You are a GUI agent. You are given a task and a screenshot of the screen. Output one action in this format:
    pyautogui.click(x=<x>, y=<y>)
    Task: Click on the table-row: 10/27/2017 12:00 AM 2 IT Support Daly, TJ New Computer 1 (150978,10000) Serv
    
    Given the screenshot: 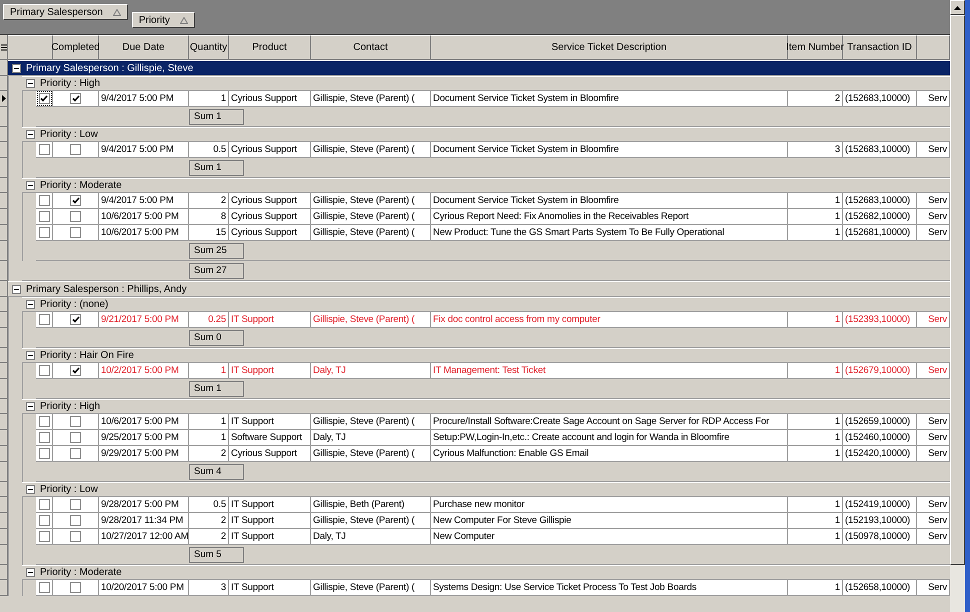 What is the action you would take?
    pyautogui.click(x=493, y=537)
    